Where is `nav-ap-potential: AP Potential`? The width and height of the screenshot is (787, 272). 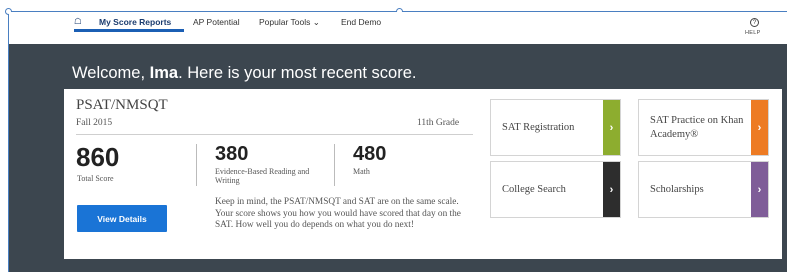 nav-ap-potential: AP Potential is located at coordinates (216, 22).